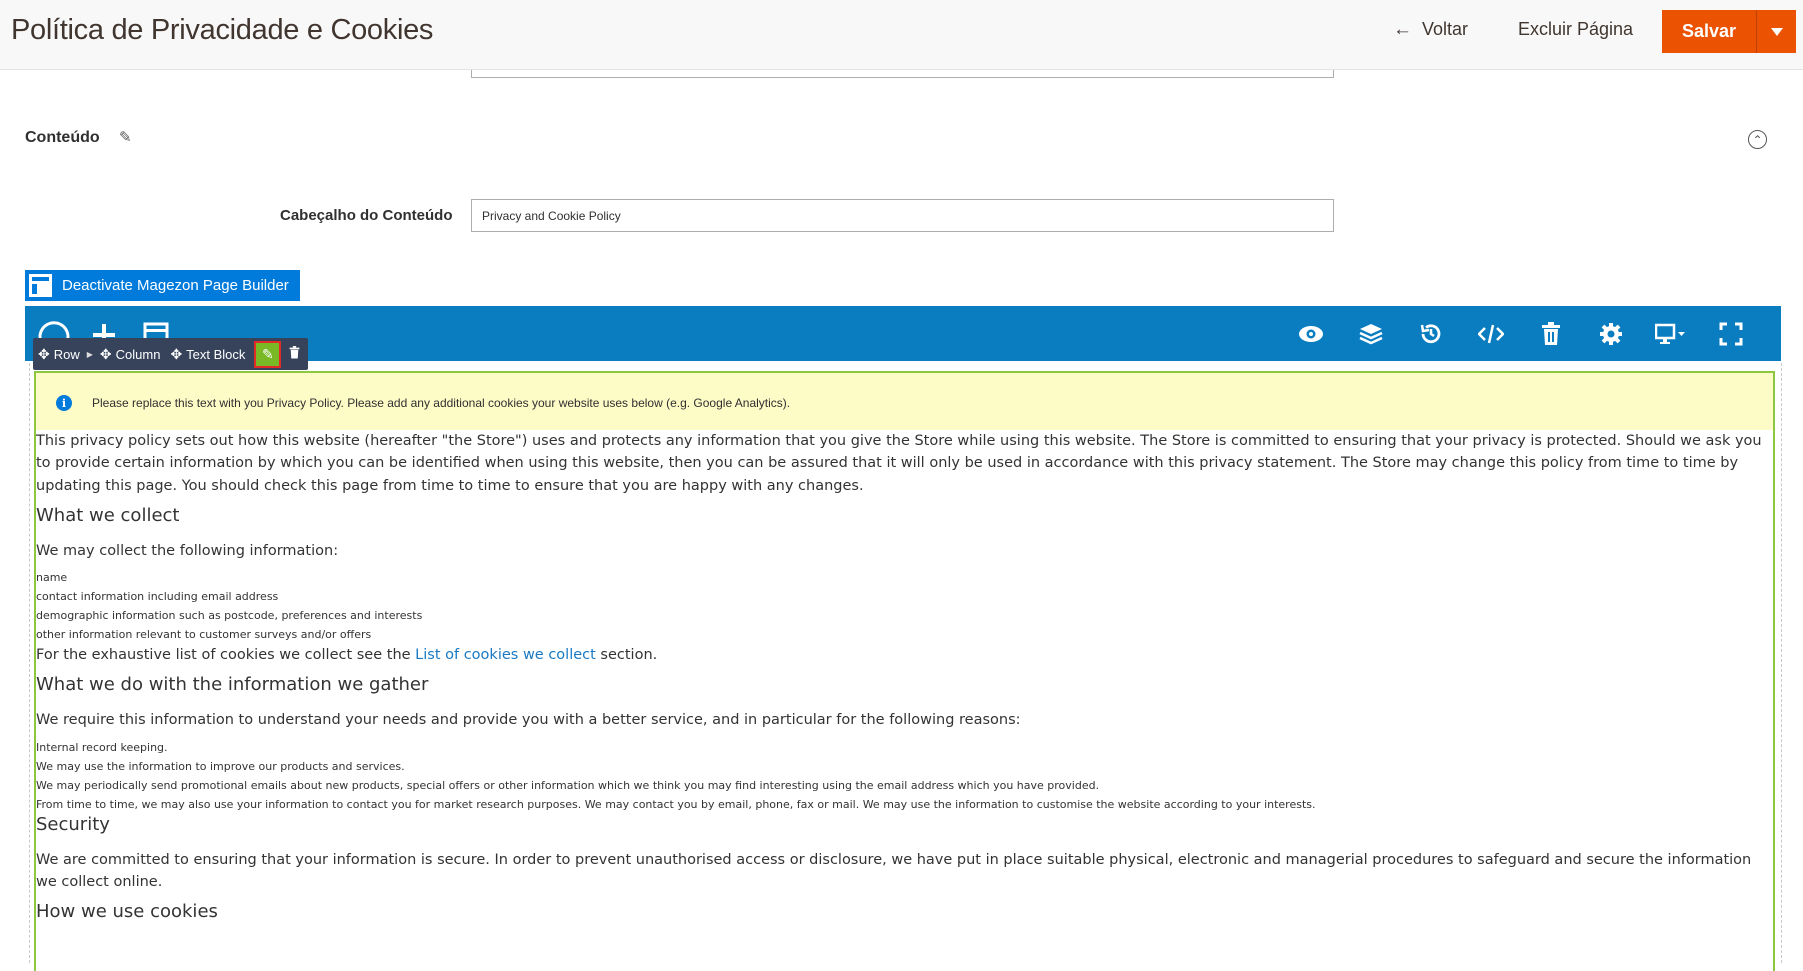  I want to click on history-icon, so click(1431, 334).